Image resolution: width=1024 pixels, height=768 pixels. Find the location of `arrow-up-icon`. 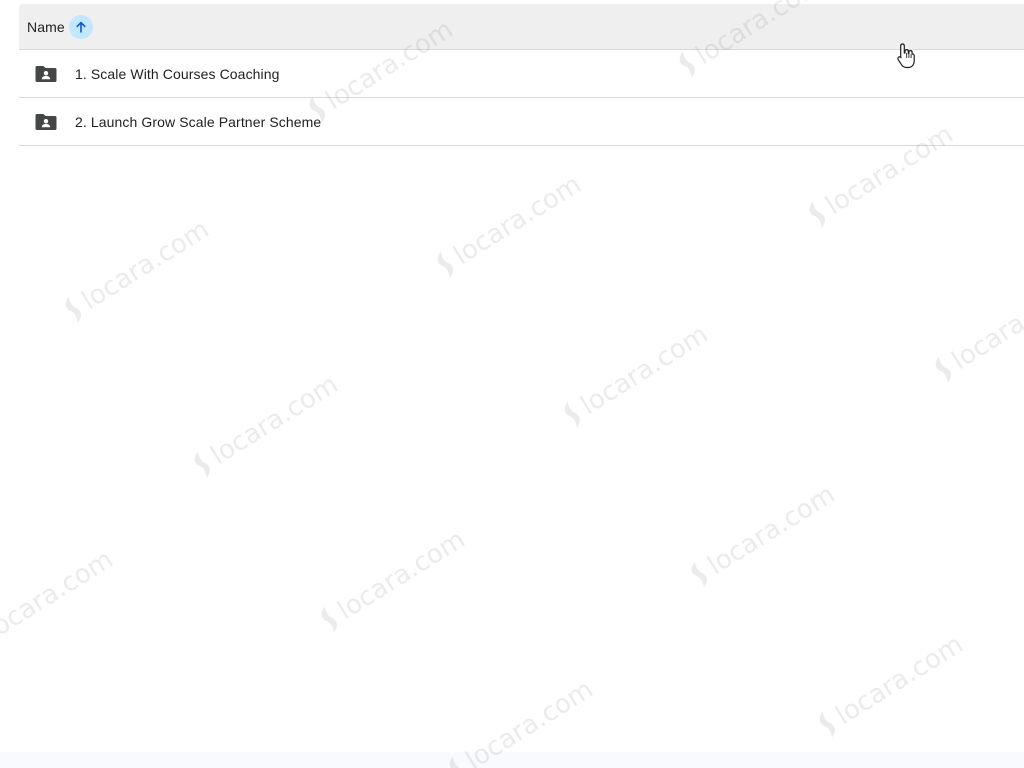

arrow-up-icon is located at coordinates (80, 26).